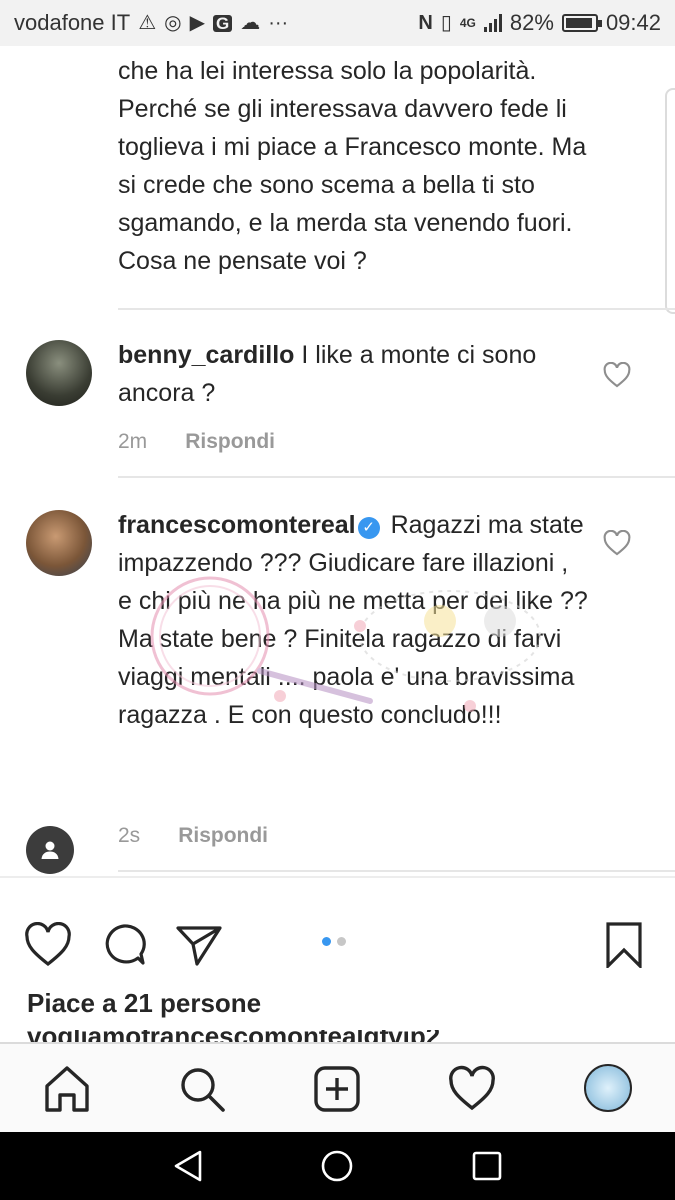 The height and width of the screenshot is (1200, 675). What do you see at coordinates (133, 441) in the screenshot?
I see `comment-time: 2m` at bounding box center [133, 441].